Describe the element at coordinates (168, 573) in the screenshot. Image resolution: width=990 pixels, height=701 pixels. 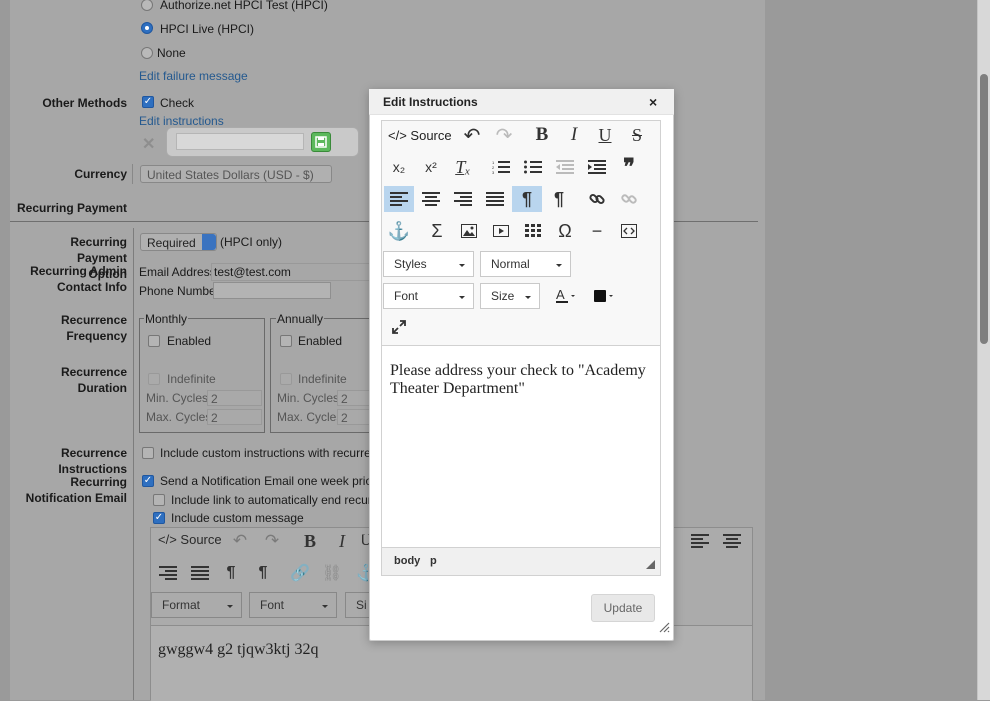
I see `bg-align-right-icon` at that location.